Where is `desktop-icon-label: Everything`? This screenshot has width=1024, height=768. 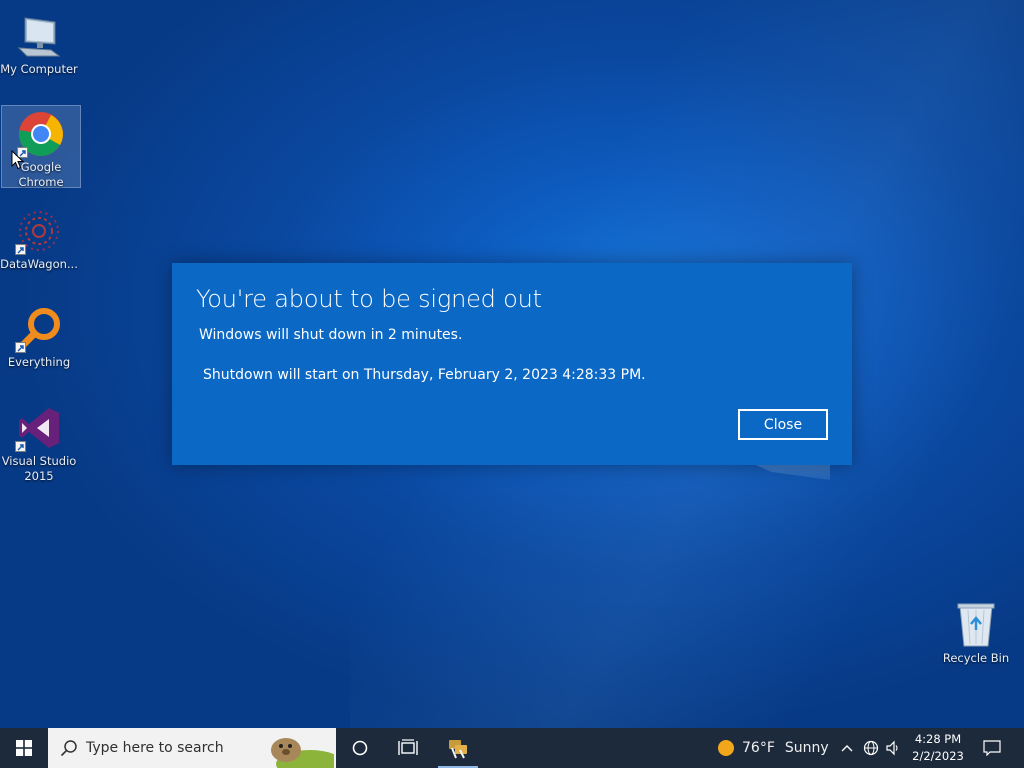
desktop-icon-label: Everything is located at coordinates (39, 362).